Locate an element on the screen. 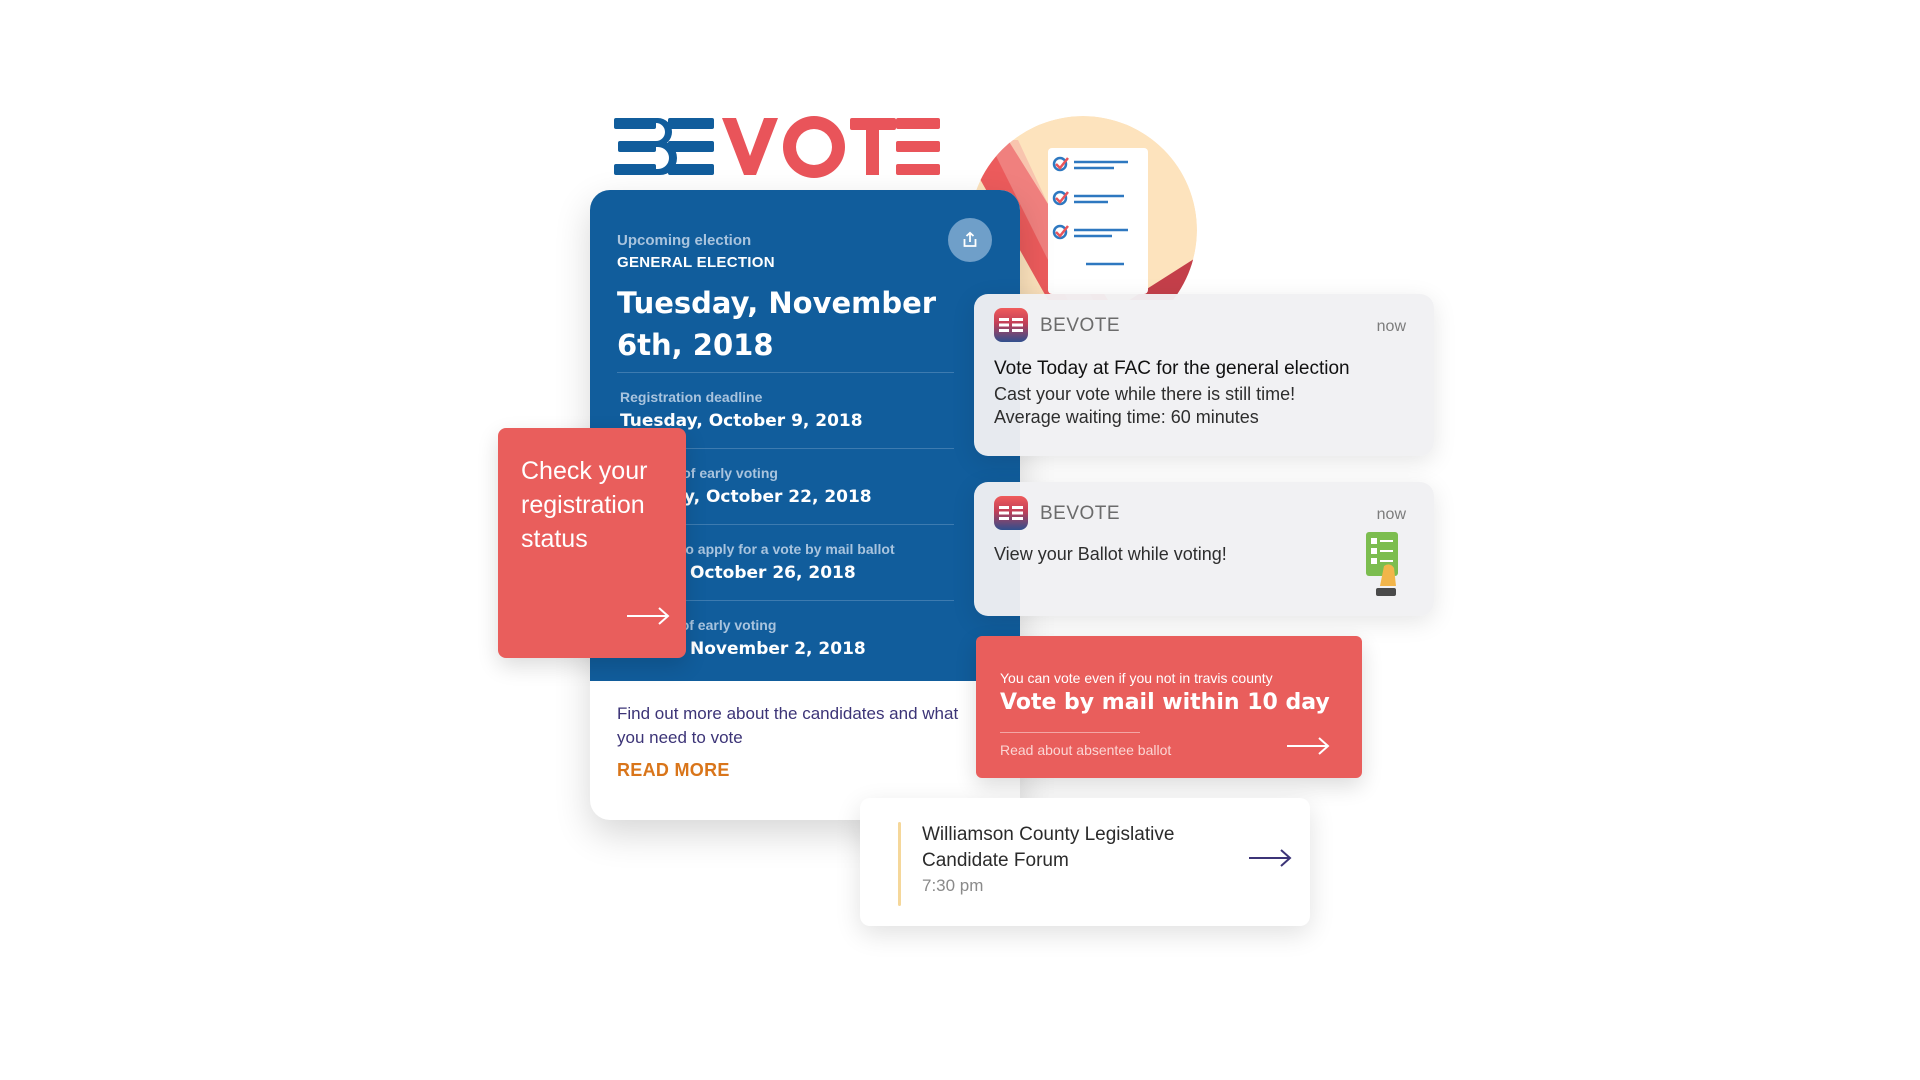  absentee-ballot-link: Read about absentee ballot is located at coordinates (1085, 750).